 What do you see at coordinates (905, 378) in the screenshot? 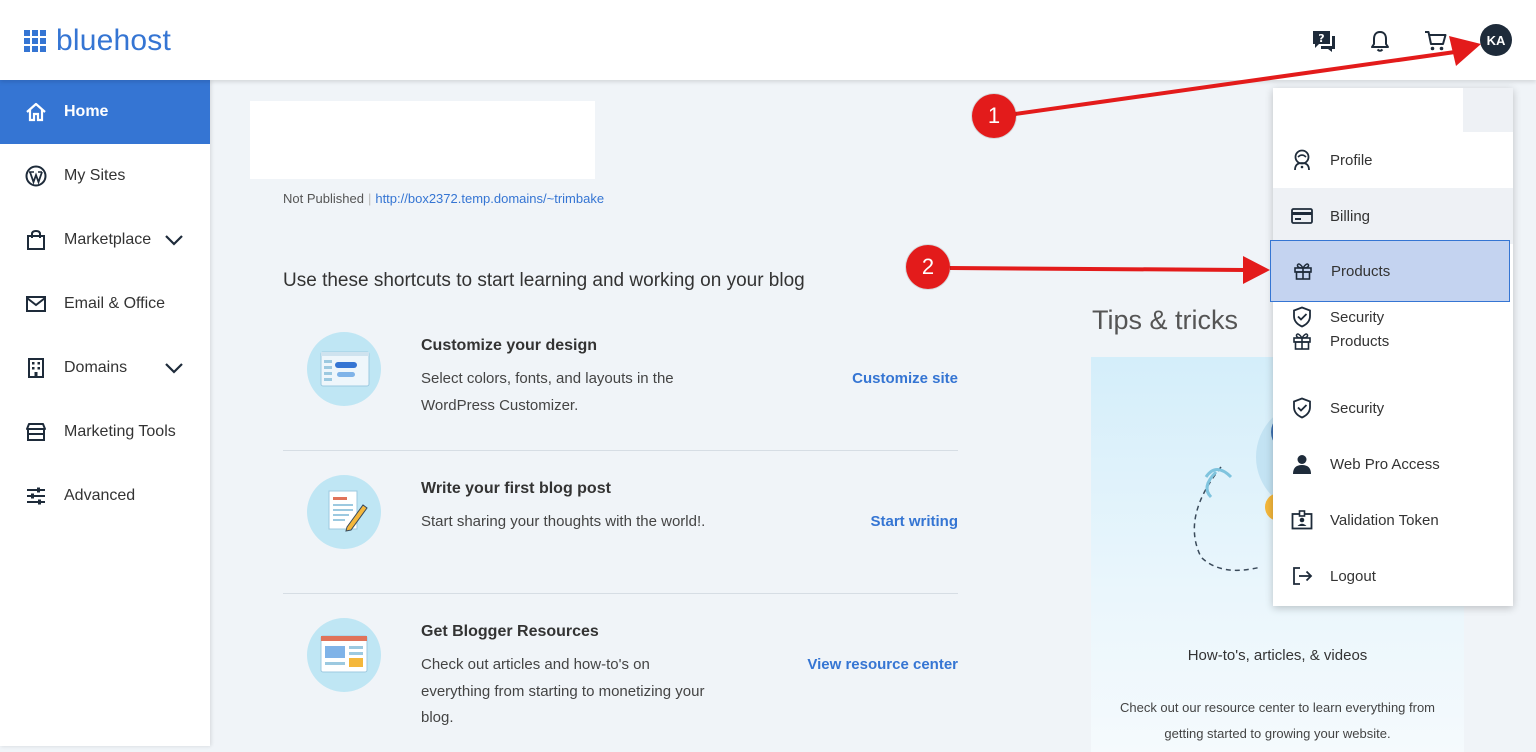
I see `customize-site-link: Customize site` at bounding box center [905, 378].